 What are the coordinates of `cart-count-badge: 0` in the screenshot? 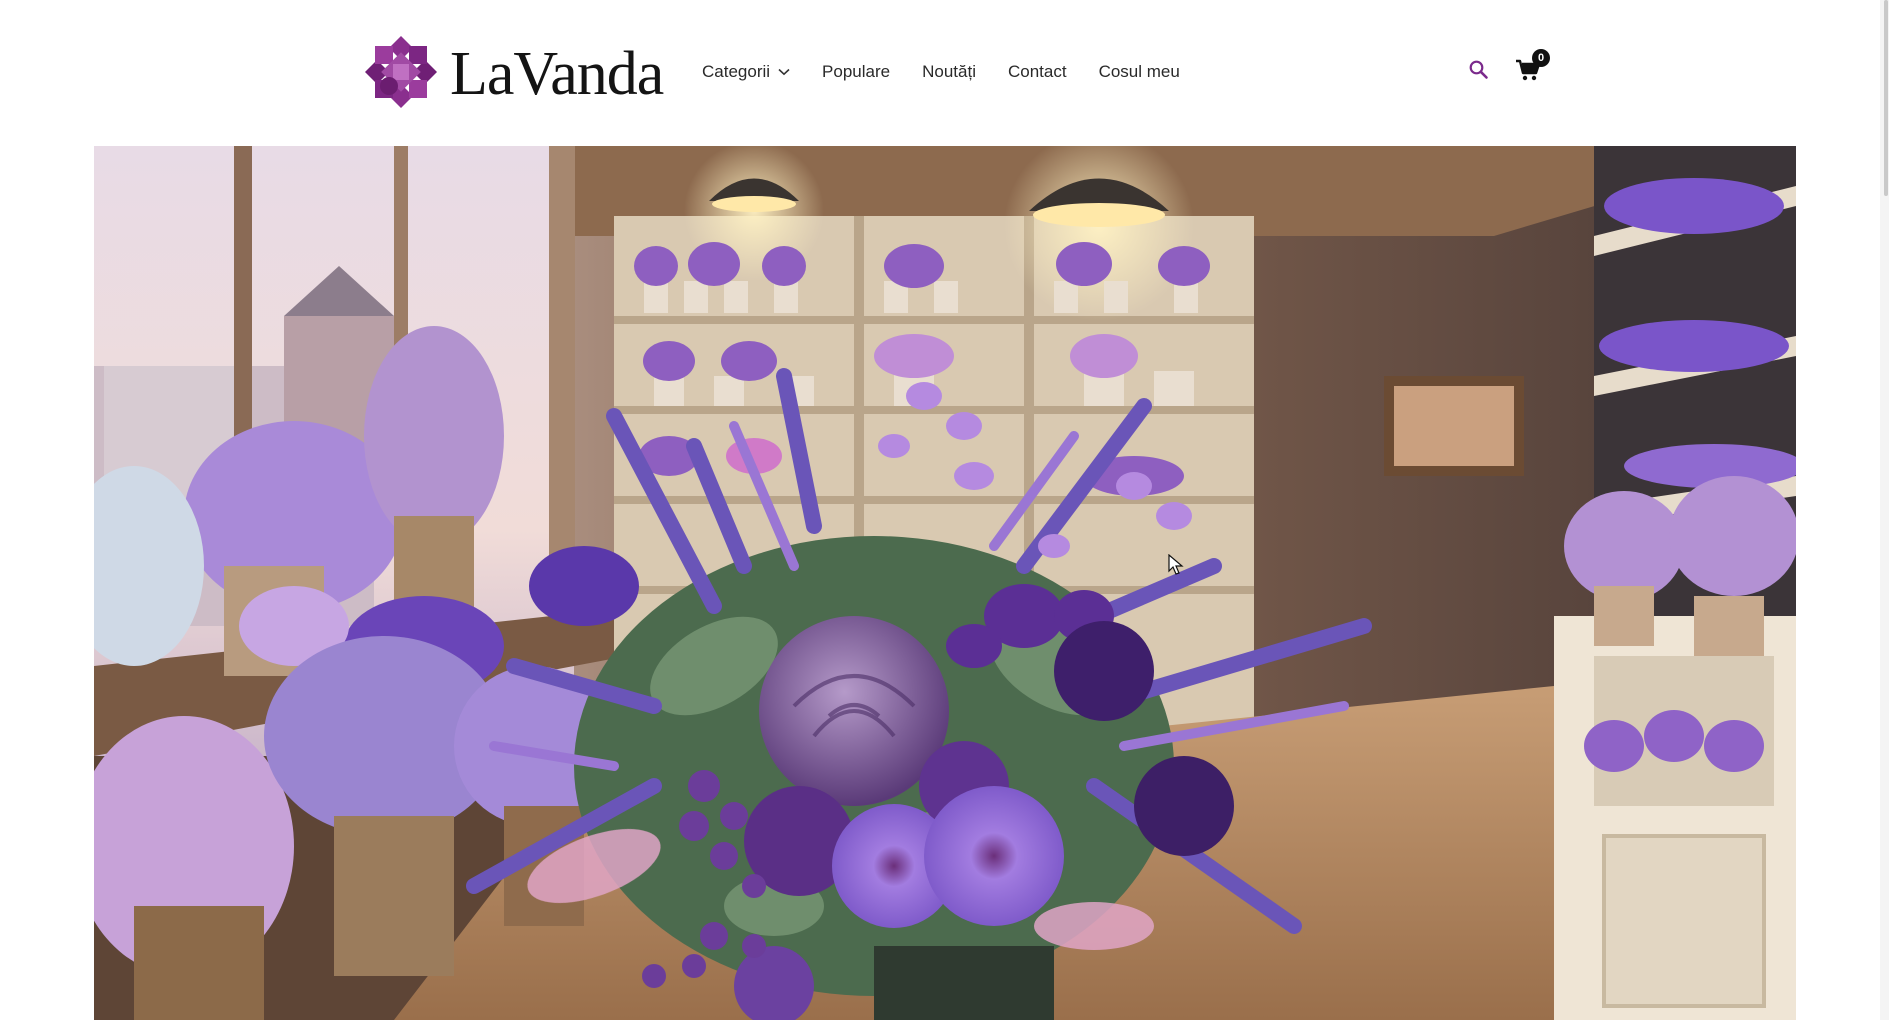 It's located at (1541, 58).